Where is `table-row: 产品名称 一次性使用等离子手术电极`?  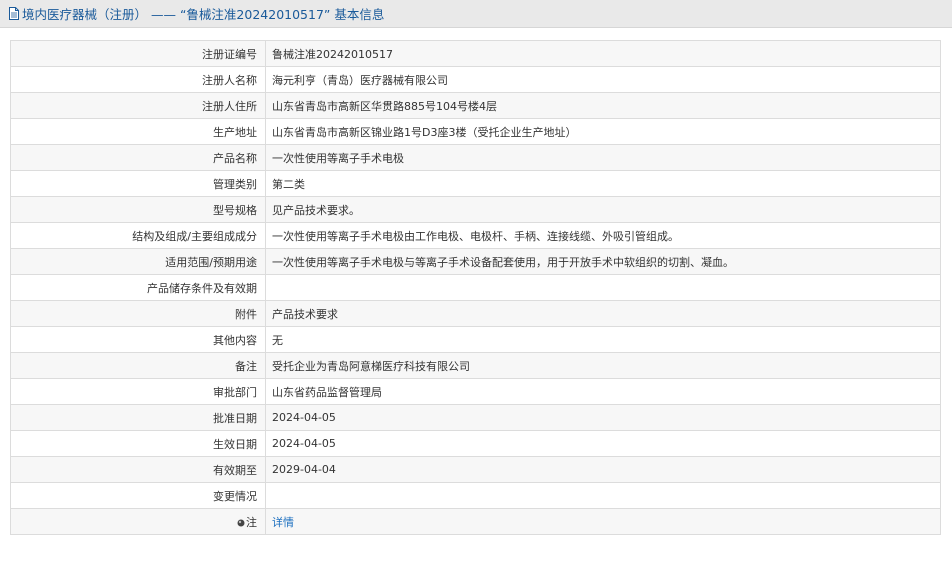 table-row: 产品名称 一次性使用等离子手术电极 is located at coordinates (475, 157).